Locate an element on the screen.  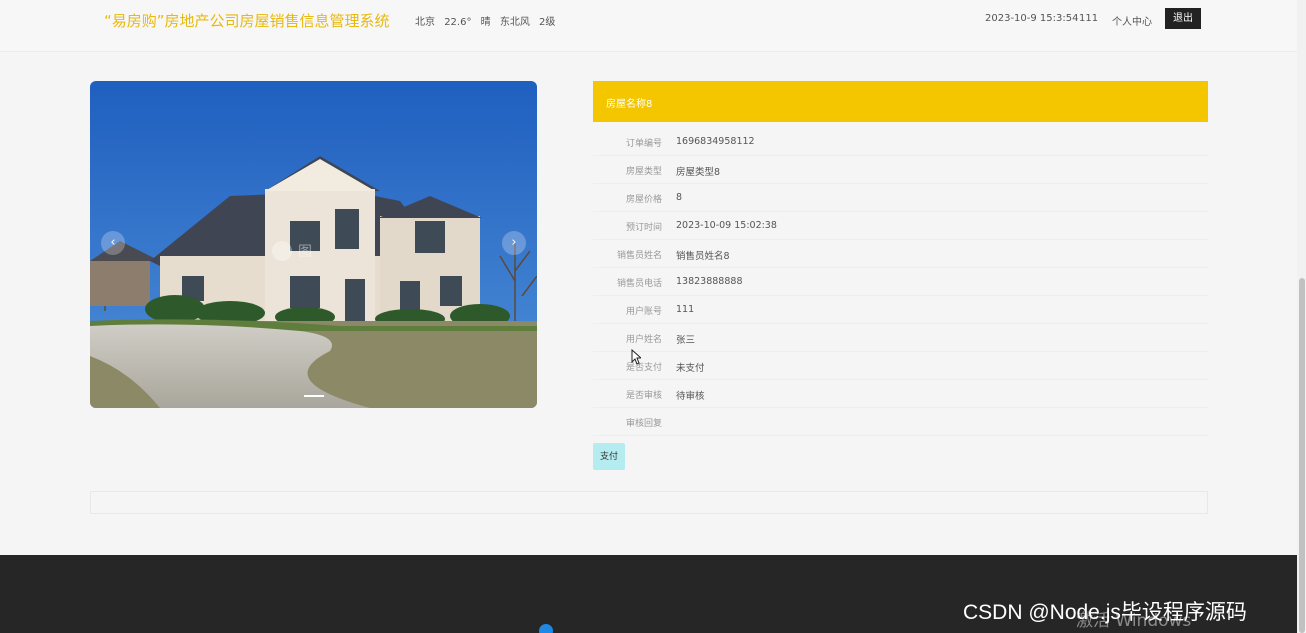
site-title: “易房购”房地产公司房屋销售信息管理系统 is located at coordinates (247, 20).